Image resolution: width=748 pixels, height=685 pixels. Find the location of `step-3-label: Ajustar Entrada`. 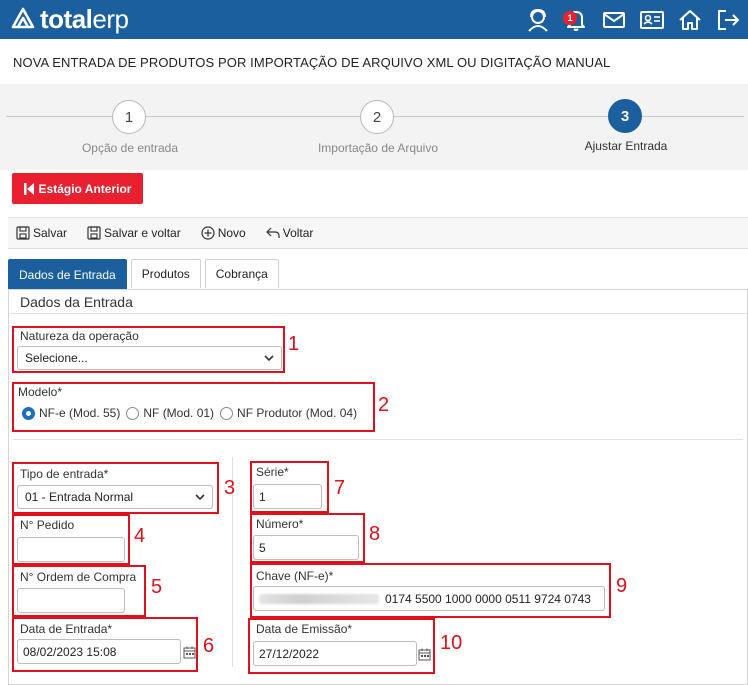

step-3-label: Ajustar Entrada is located at coordinates (626, 146).